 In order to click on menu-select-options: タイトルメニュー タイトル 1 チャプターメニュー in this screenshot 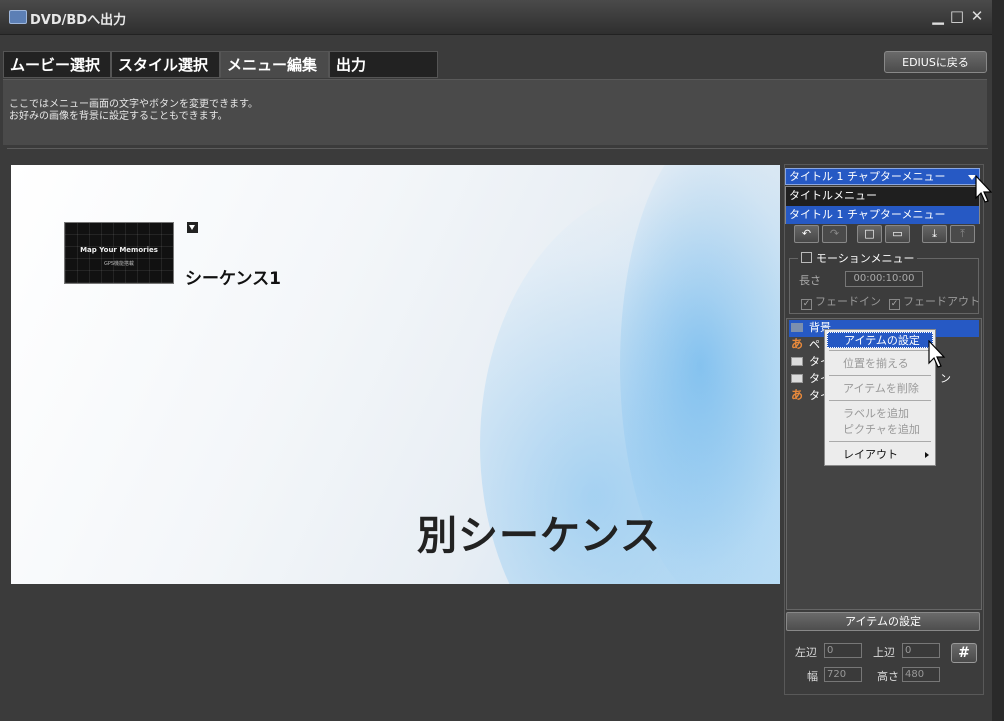, I will do `click(882, 205)`.